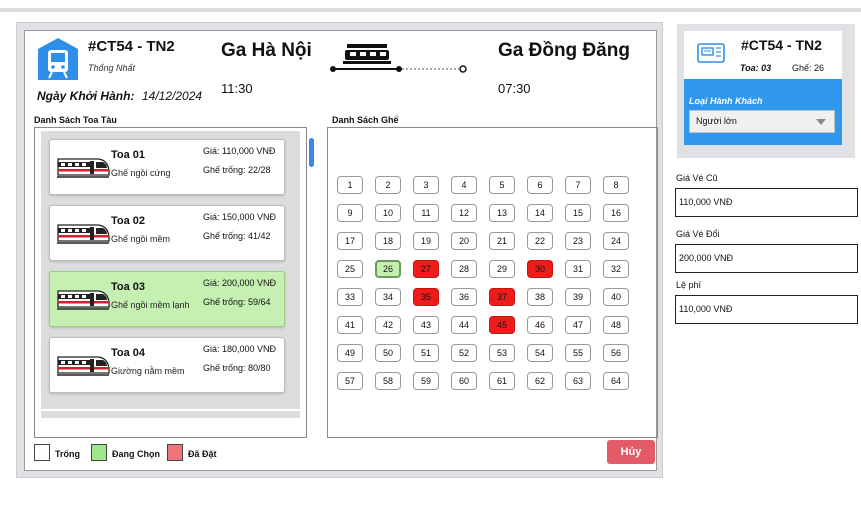 The height and width of the screenshot is (512, 861). Describe the element at coordinates (426, 353) in the screenshot. I see `seat-51: 51` at that location.